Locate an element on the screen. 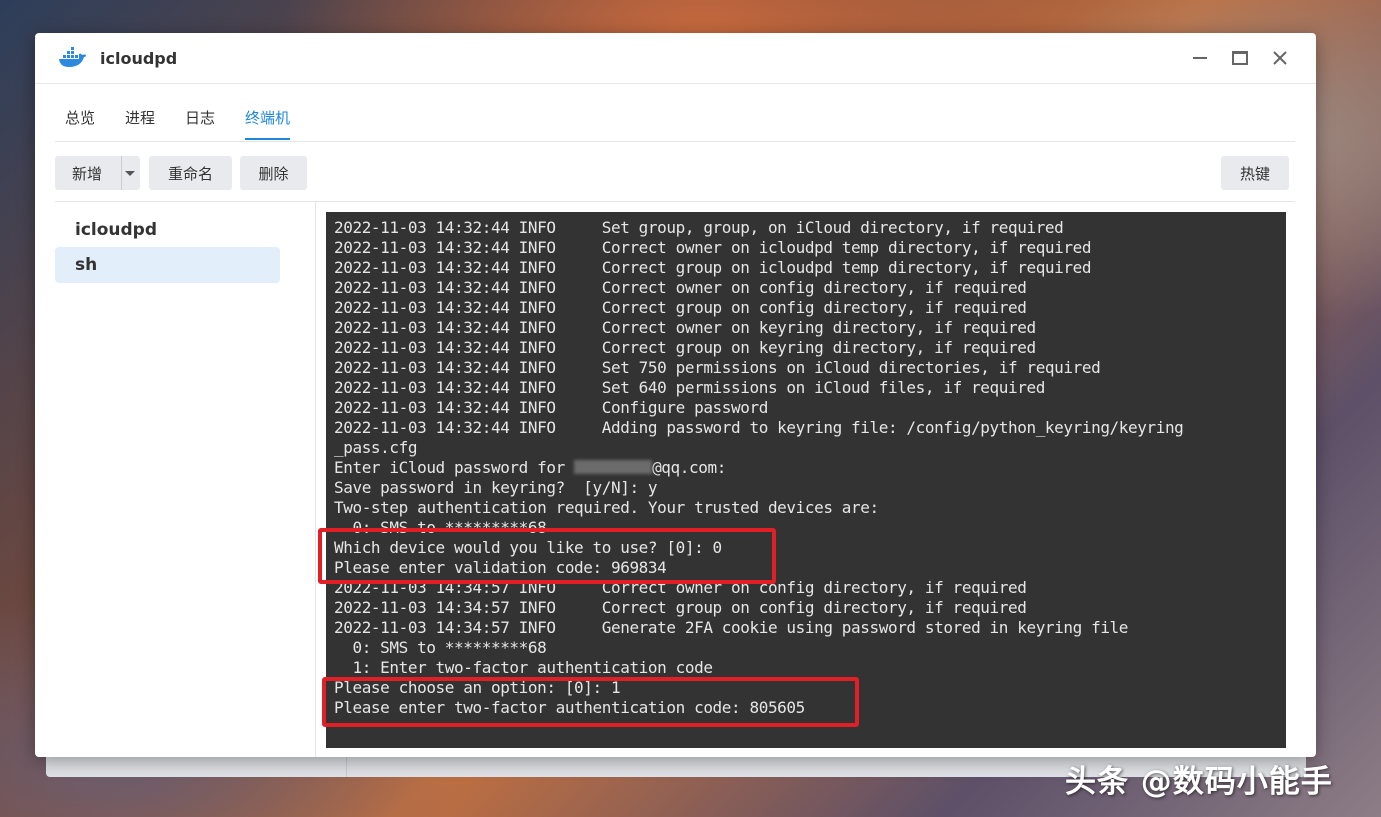  tab-overview: 总览 is located at coordinates (80, 117).